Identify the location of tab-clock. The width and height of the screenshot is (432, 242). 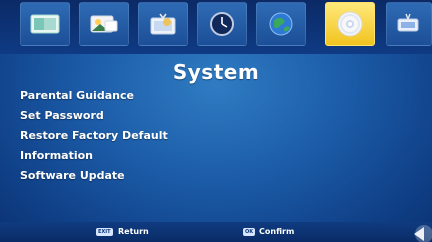
(222, 24).